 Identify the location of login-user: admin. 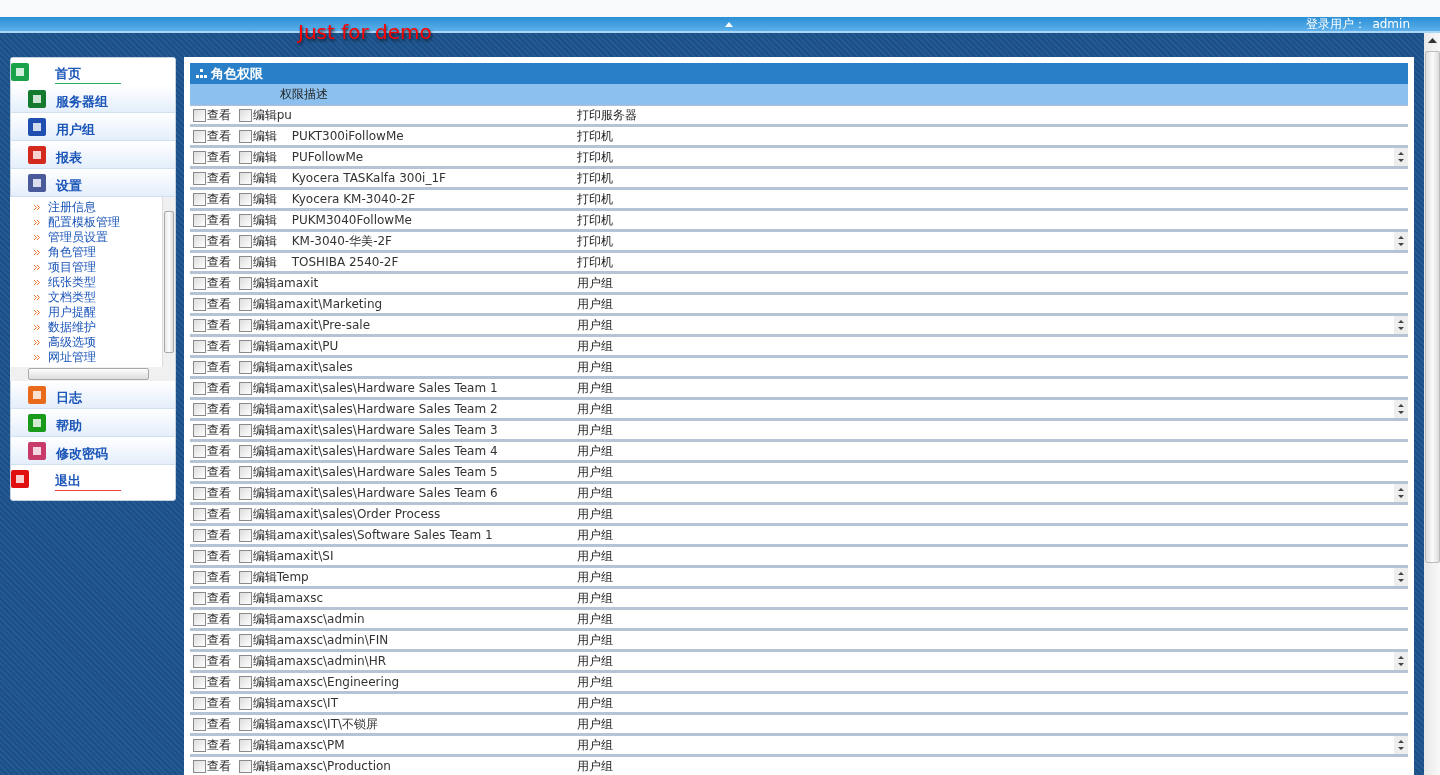
(1391, 24).